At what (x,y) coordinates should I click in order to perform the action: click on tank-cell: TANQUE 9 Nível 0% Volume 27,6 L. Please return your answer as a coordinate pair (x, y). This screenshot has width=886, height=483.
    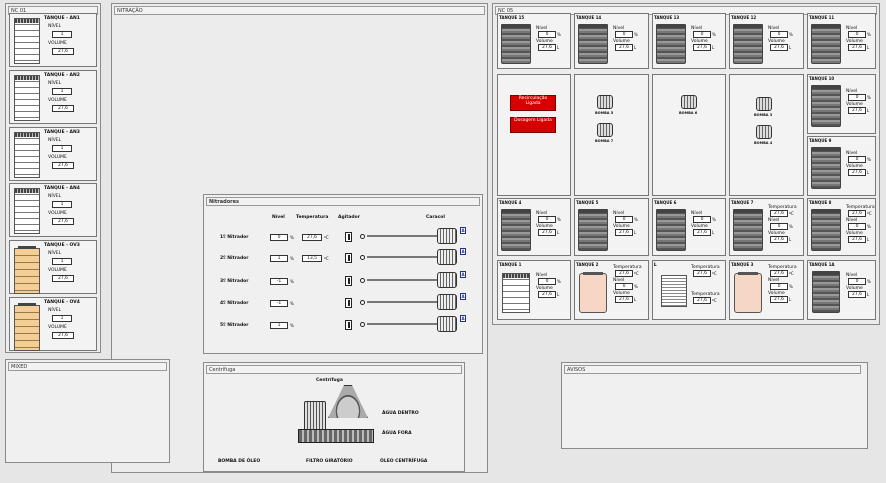
    Looking at the image, I should click on (841, 166).